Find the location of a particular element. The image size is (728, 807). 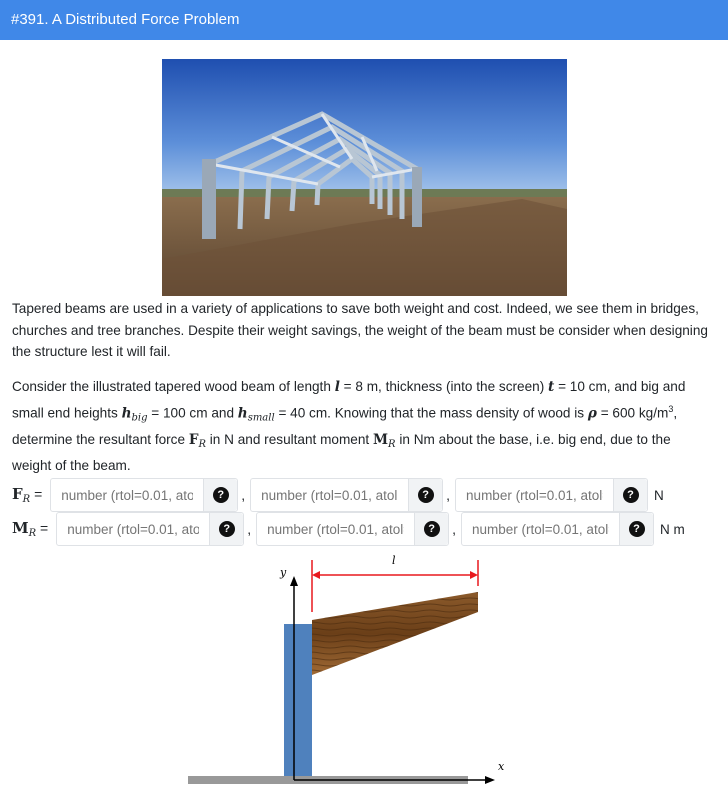

moment-z-help-button: ? is located at coordinates (636, 529).